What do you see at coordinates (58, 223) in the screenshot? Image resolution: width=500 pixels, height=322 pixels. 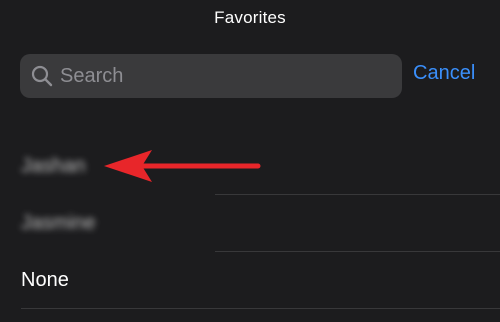 I see `list-item-label: Jasmine` at bounding box center [58, 223].